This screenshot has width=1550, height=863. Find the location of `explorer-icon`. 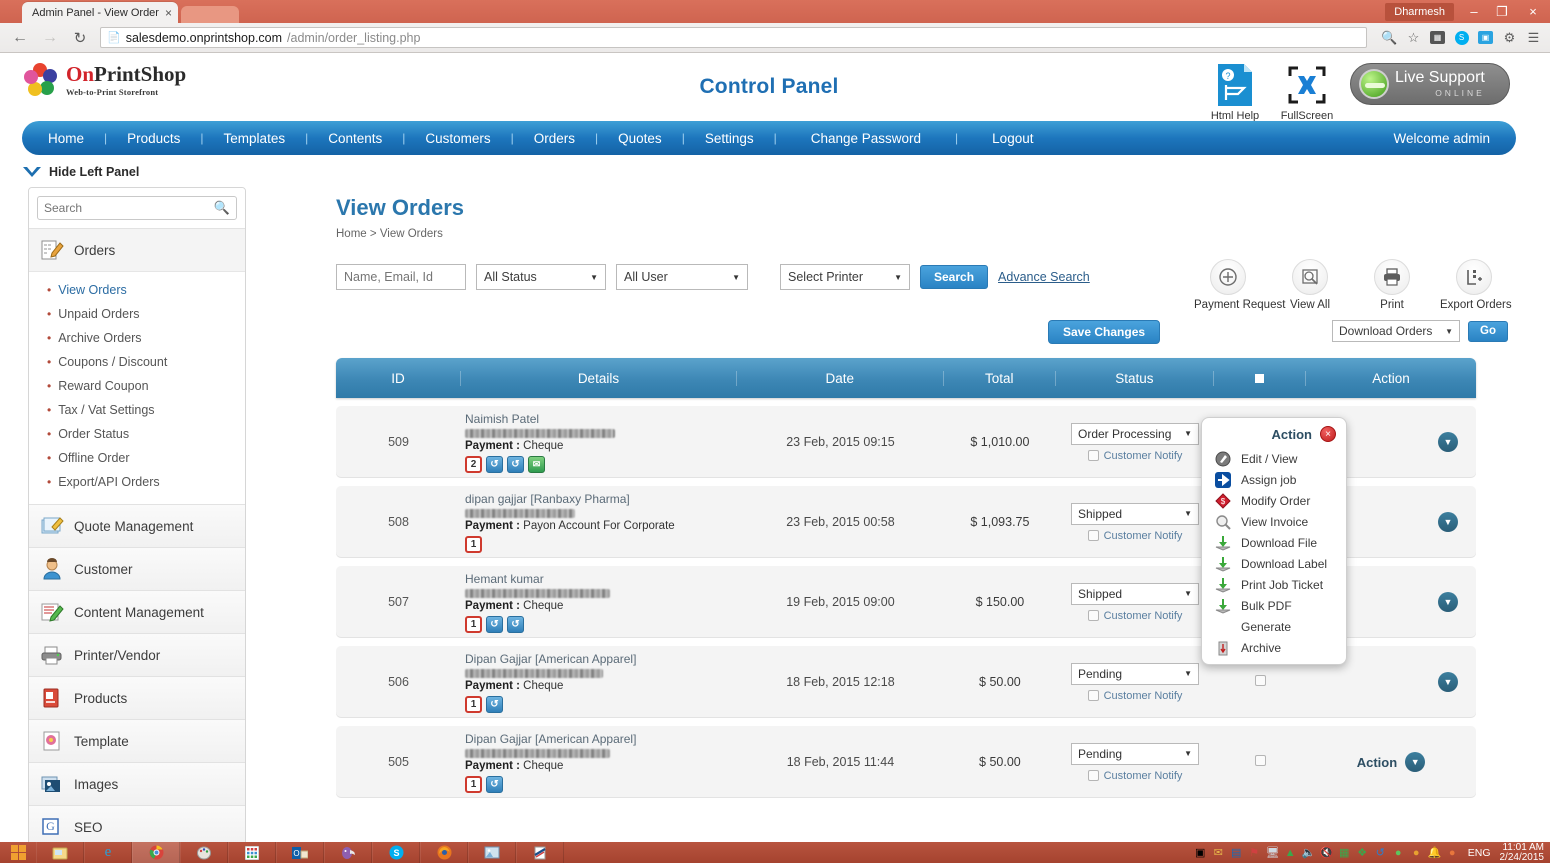

explorer-icon is located at coordinates (60, 852).